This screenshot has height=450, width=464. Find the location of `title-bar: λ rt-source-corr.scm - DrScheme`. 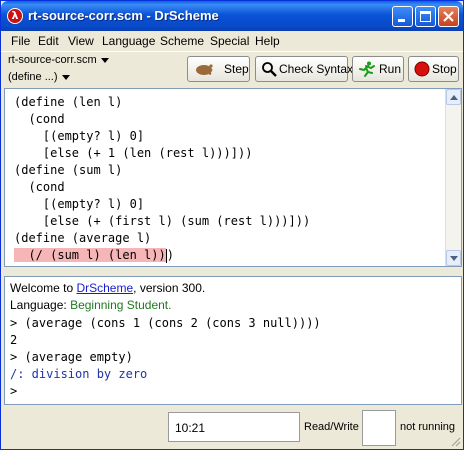

title-bar: λ rt-source-corr.scm - DrScheme is located at coordinates (232, 16).